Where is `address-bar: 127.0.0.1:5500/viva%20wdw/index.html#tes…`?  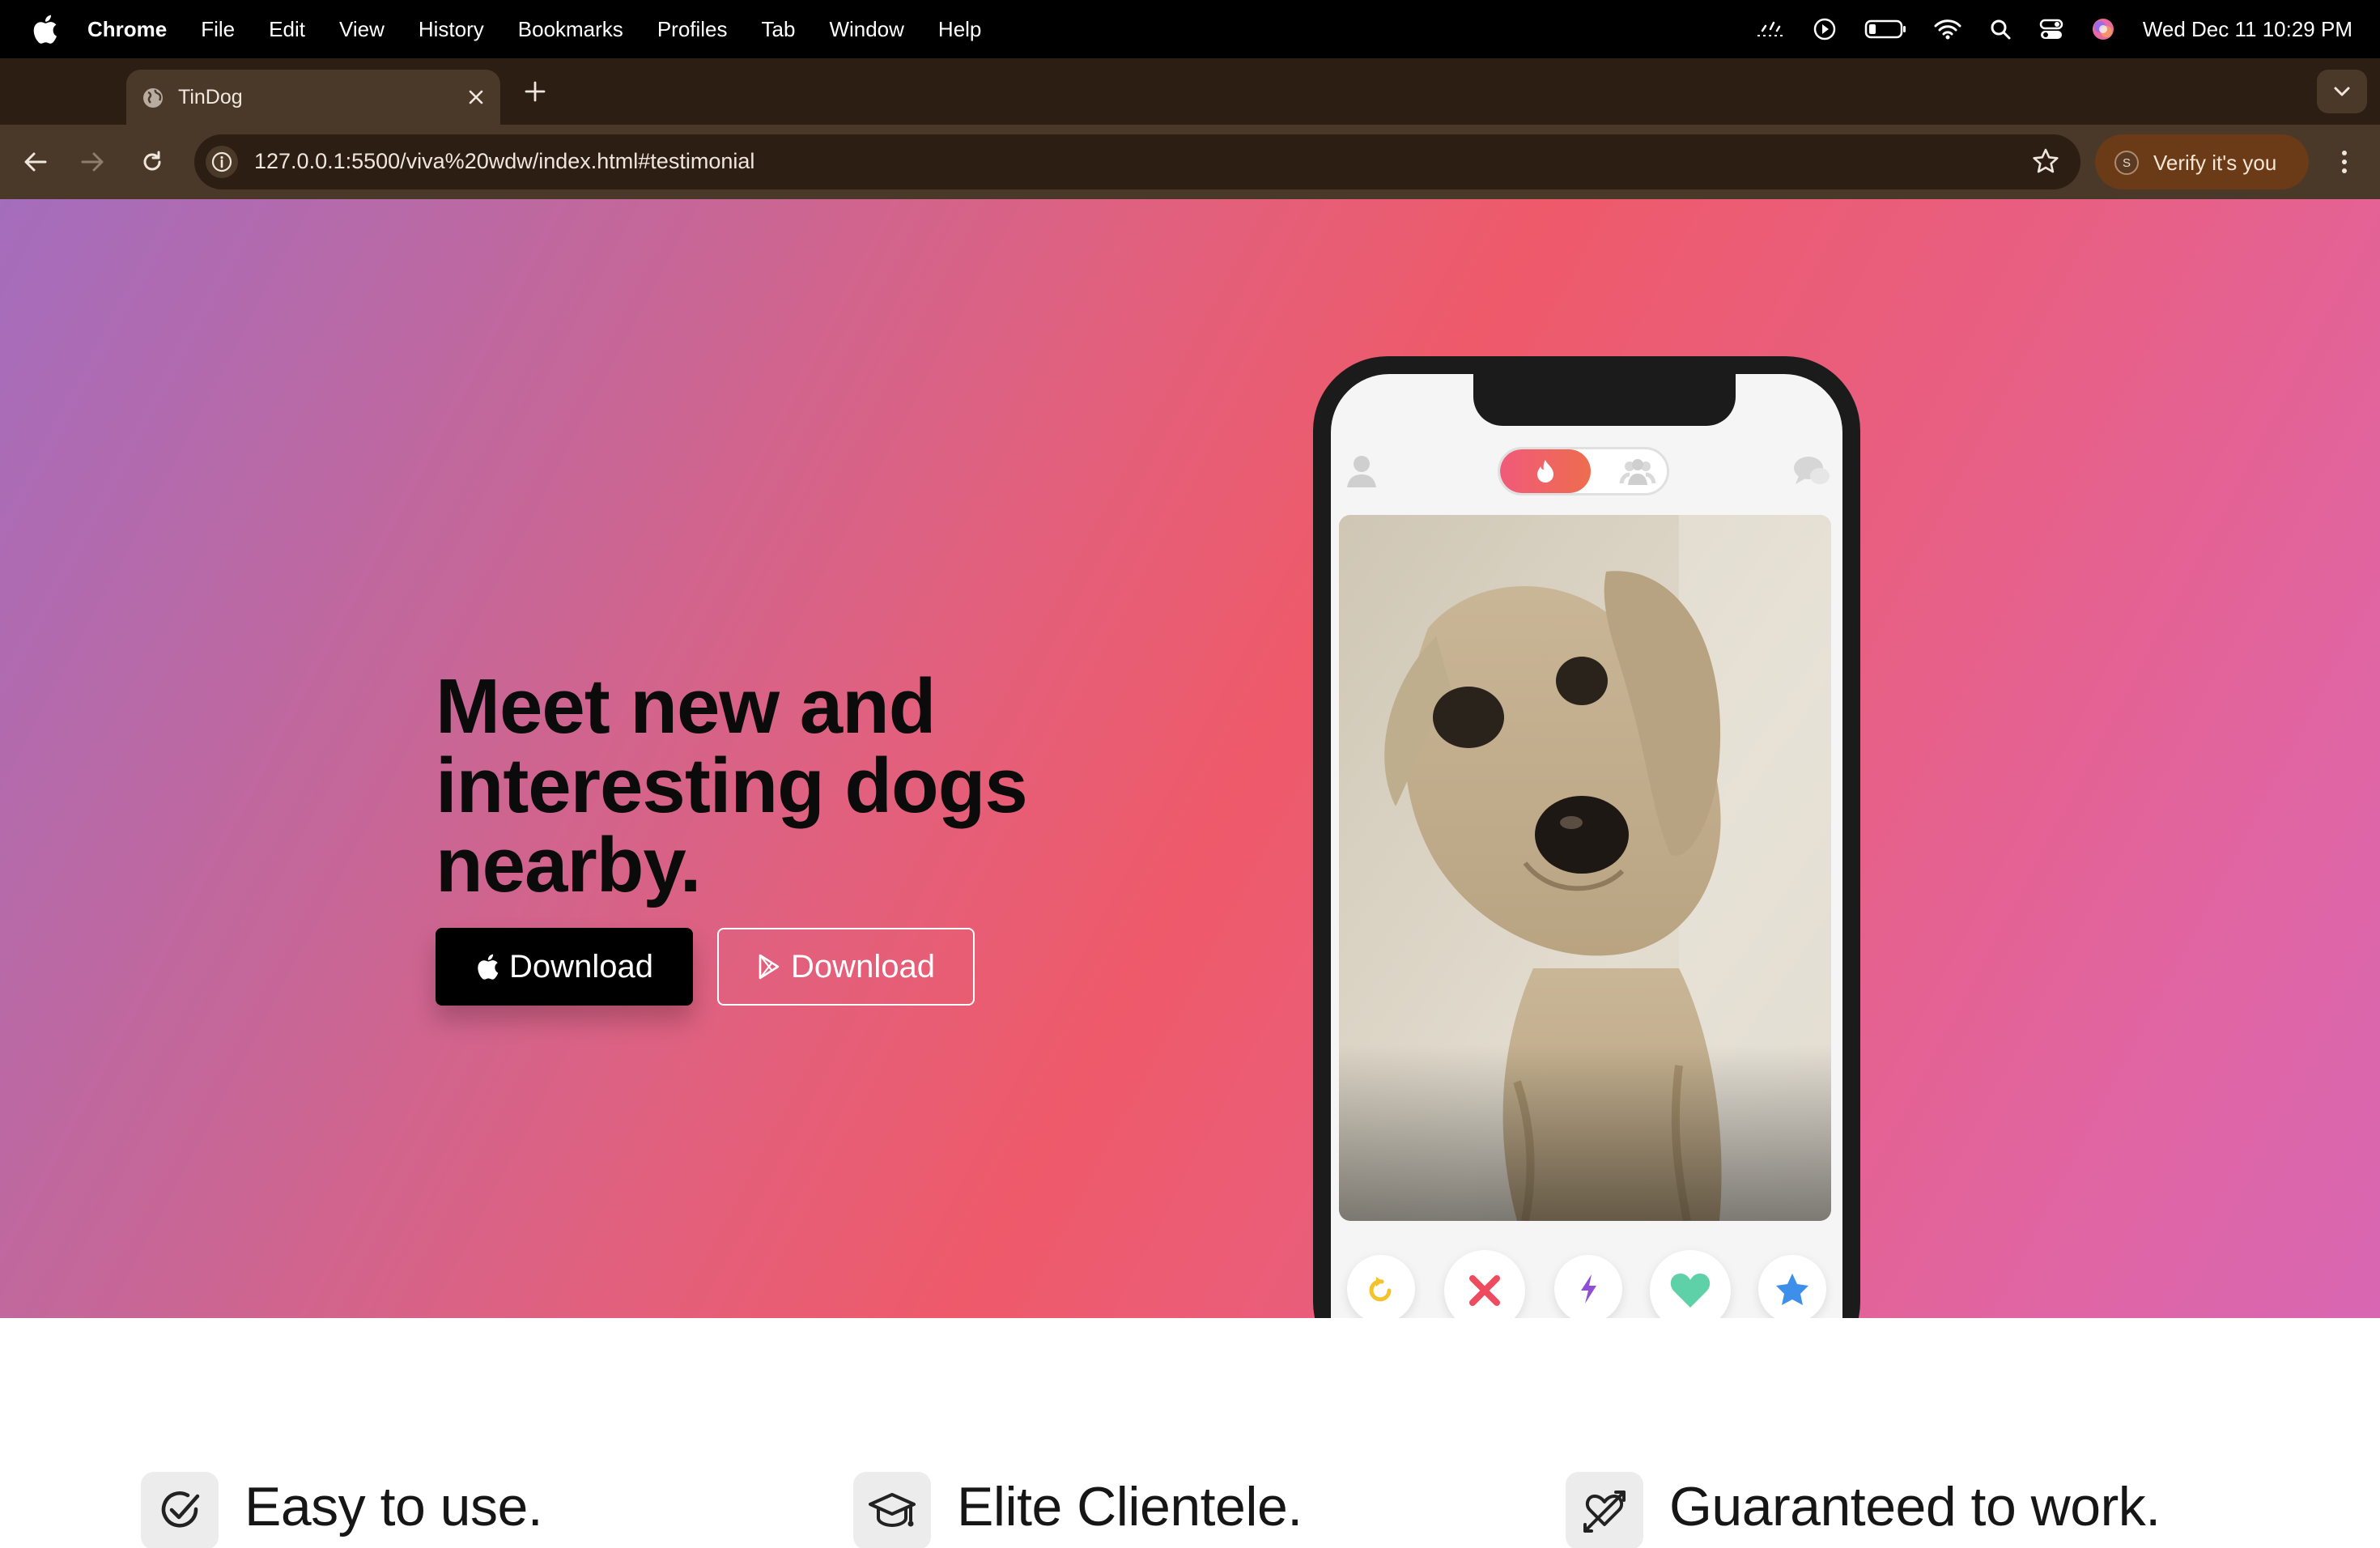
address-bar: 127.0.0.1:5500/viva%20wdw/index.html#tes… is located at coordinates (1137, 161).